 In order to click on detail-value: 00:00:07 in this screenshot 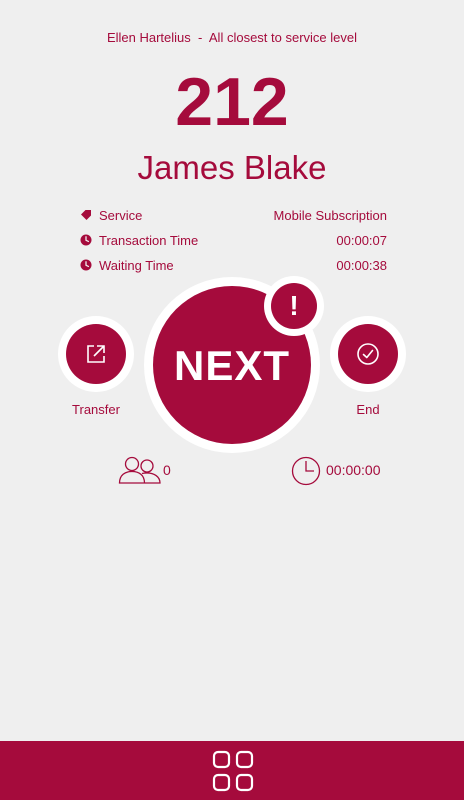, I will do `click(361, 240)`.